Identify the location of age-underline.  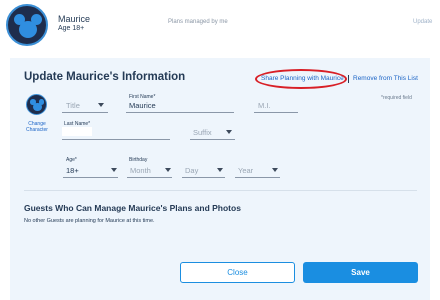
(90, 177).